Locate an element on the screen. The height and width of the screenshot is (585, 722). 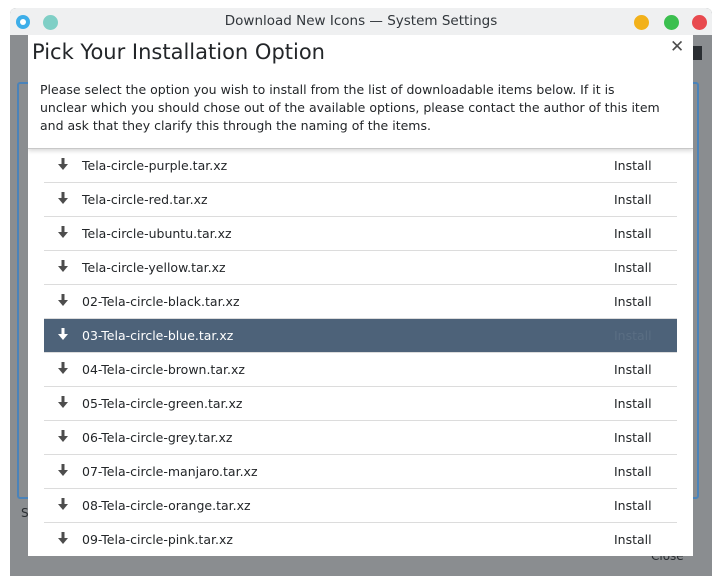
list-item: 03-Tela-circle-blue.tar.xz Install is located at coordinates (360, 336).